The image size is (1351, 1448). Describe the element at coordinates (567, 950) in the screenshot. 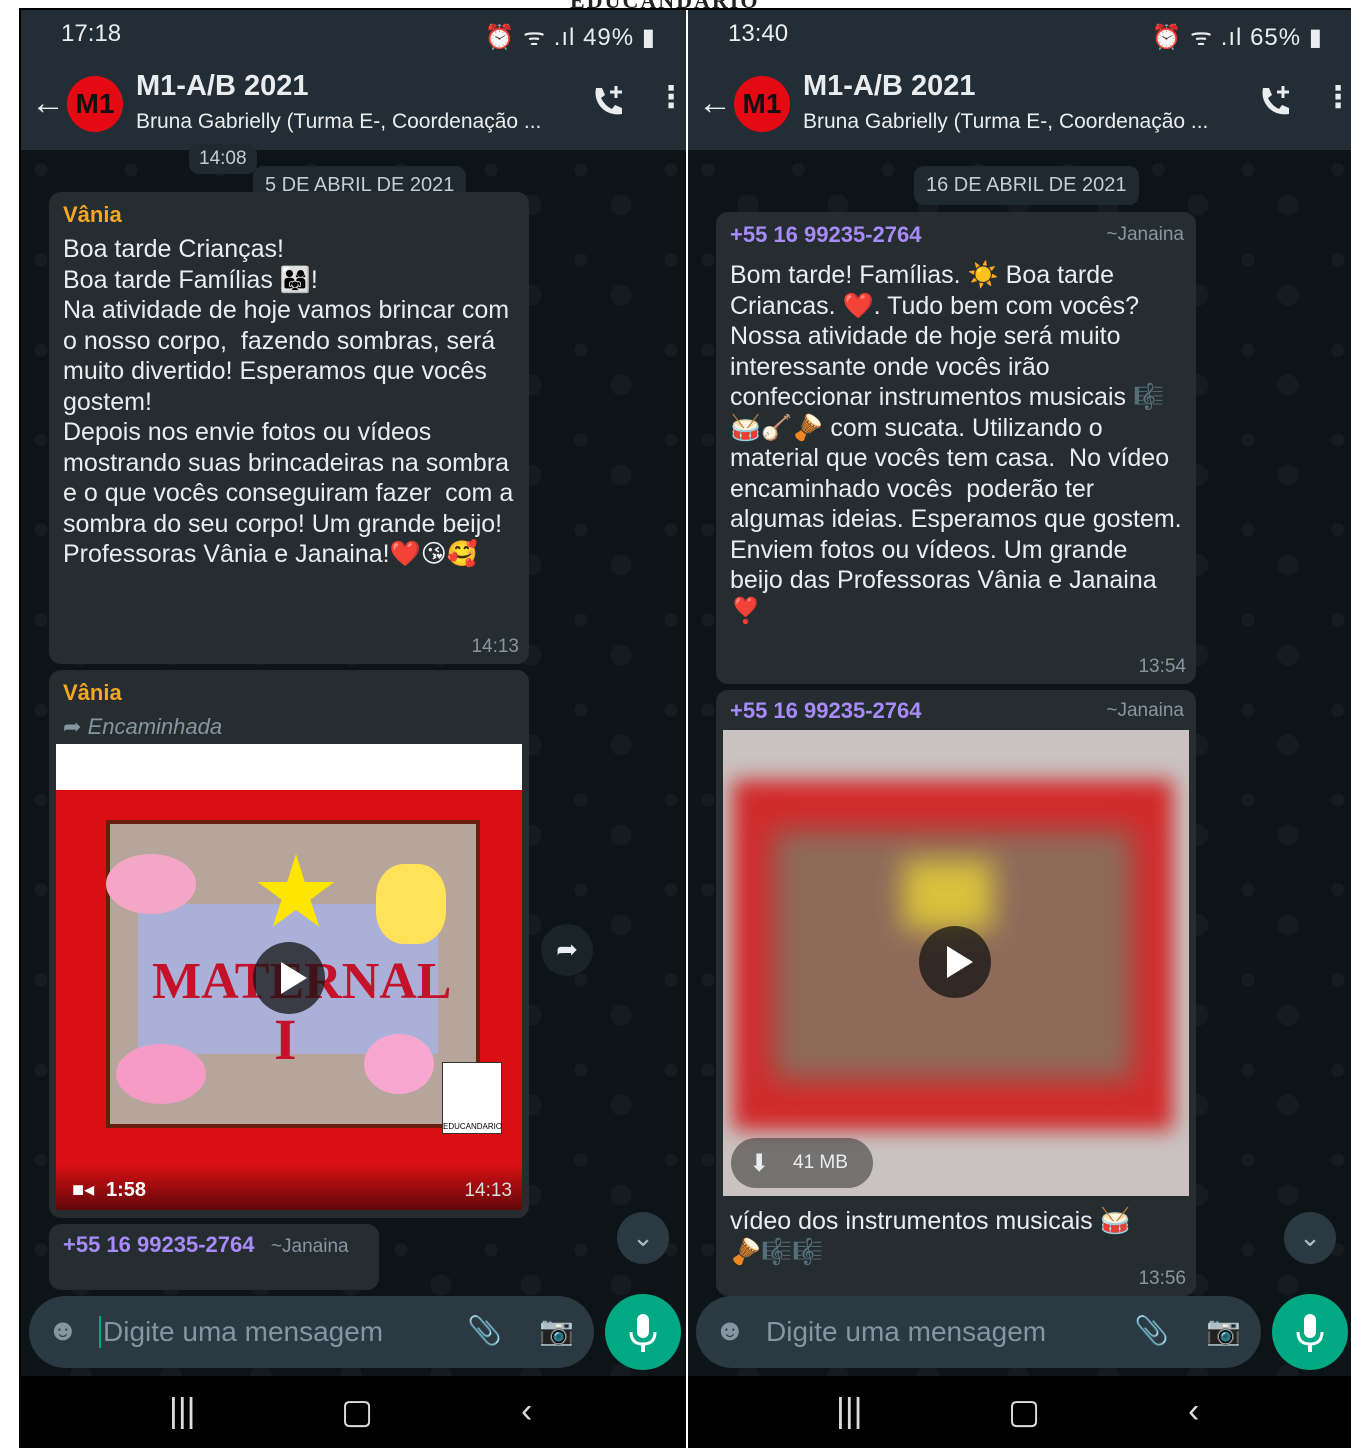

I see `forward-button: ➦` at that location.